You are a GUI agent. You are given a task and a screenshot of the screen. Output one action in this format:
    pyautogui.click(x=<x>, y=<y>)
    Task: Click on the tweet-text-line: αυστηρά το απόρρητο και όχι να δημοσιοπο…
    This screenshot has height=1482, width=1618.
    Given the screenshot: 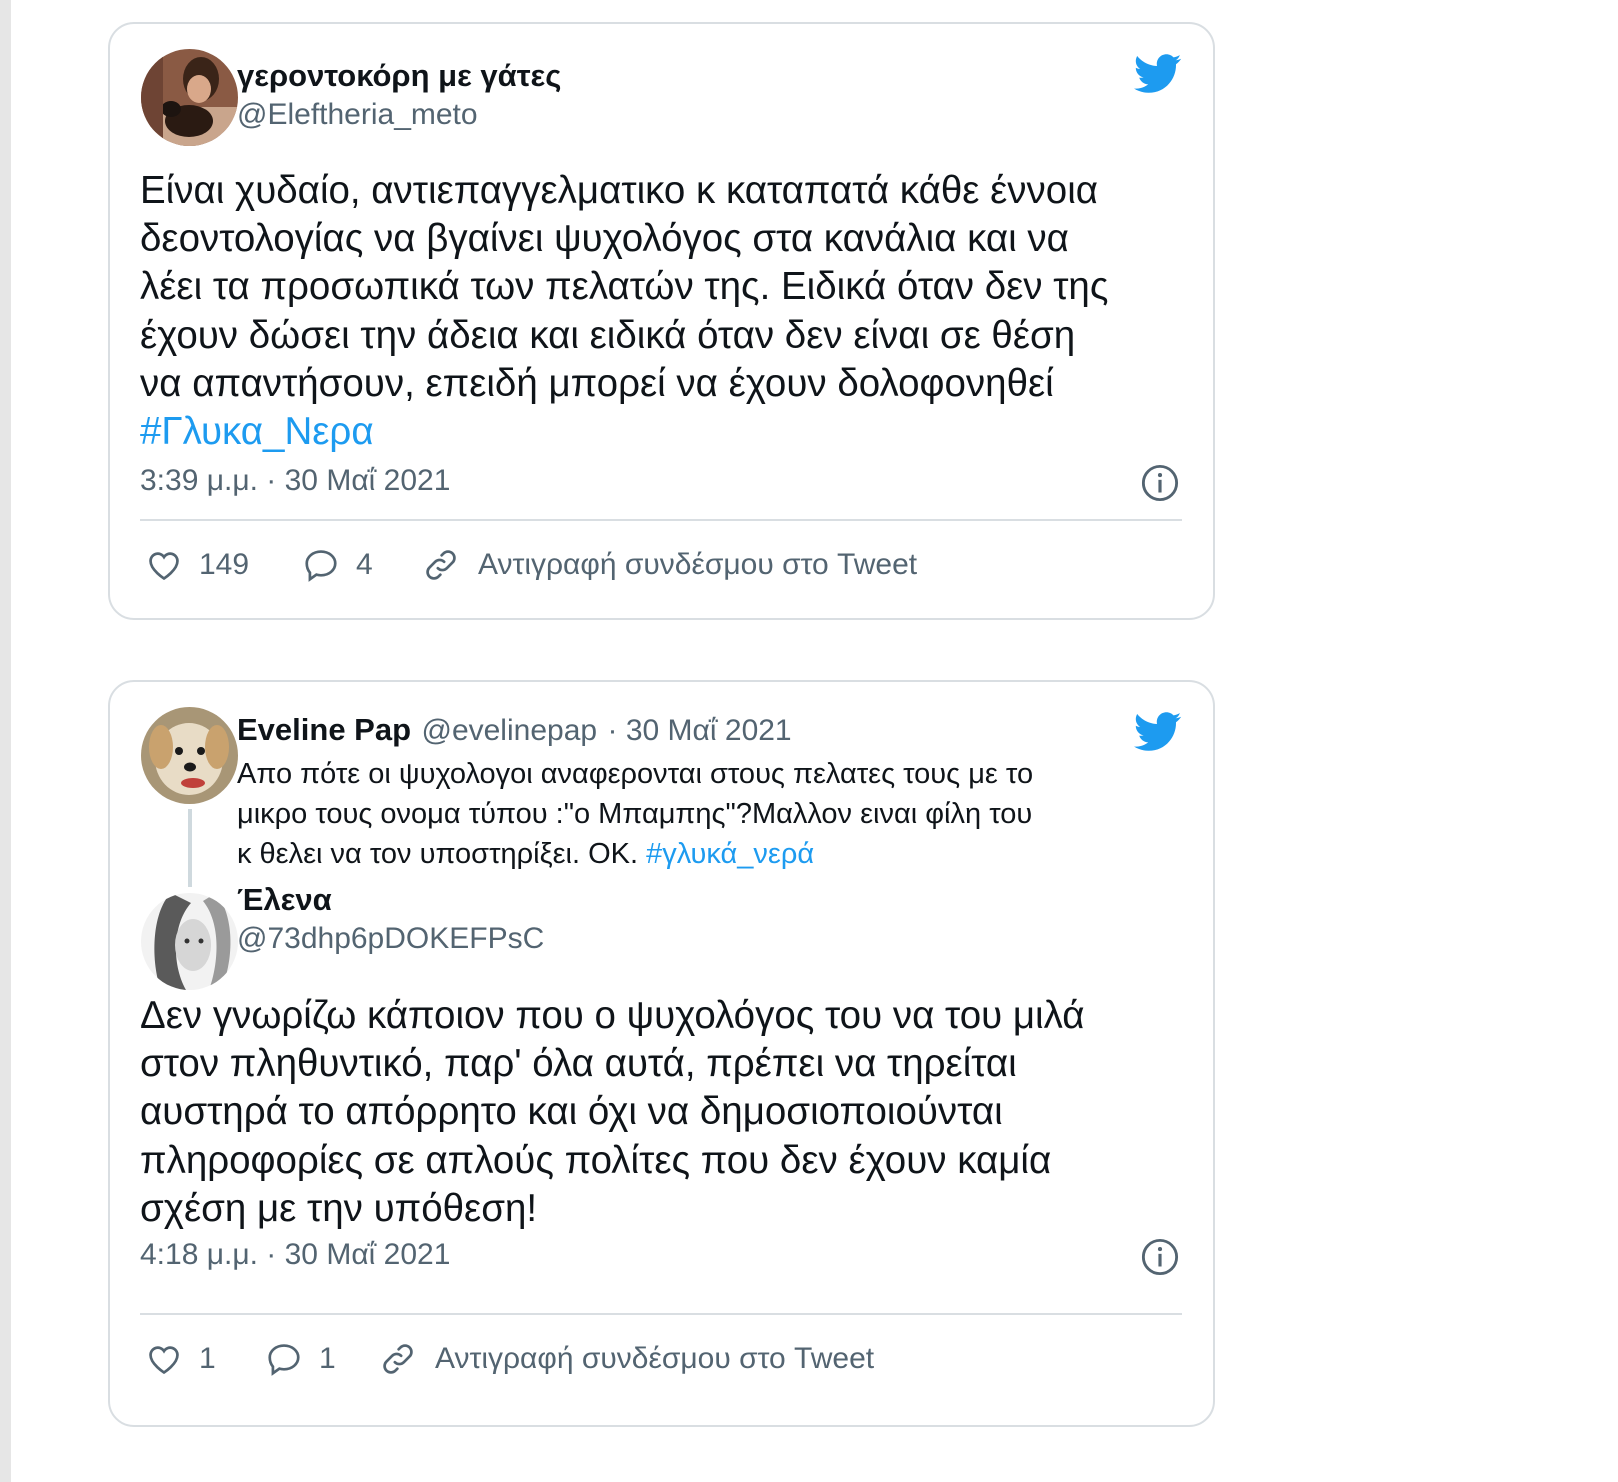 What is the action you would take?
    pyautogui.click(x=571, y=1112)
    